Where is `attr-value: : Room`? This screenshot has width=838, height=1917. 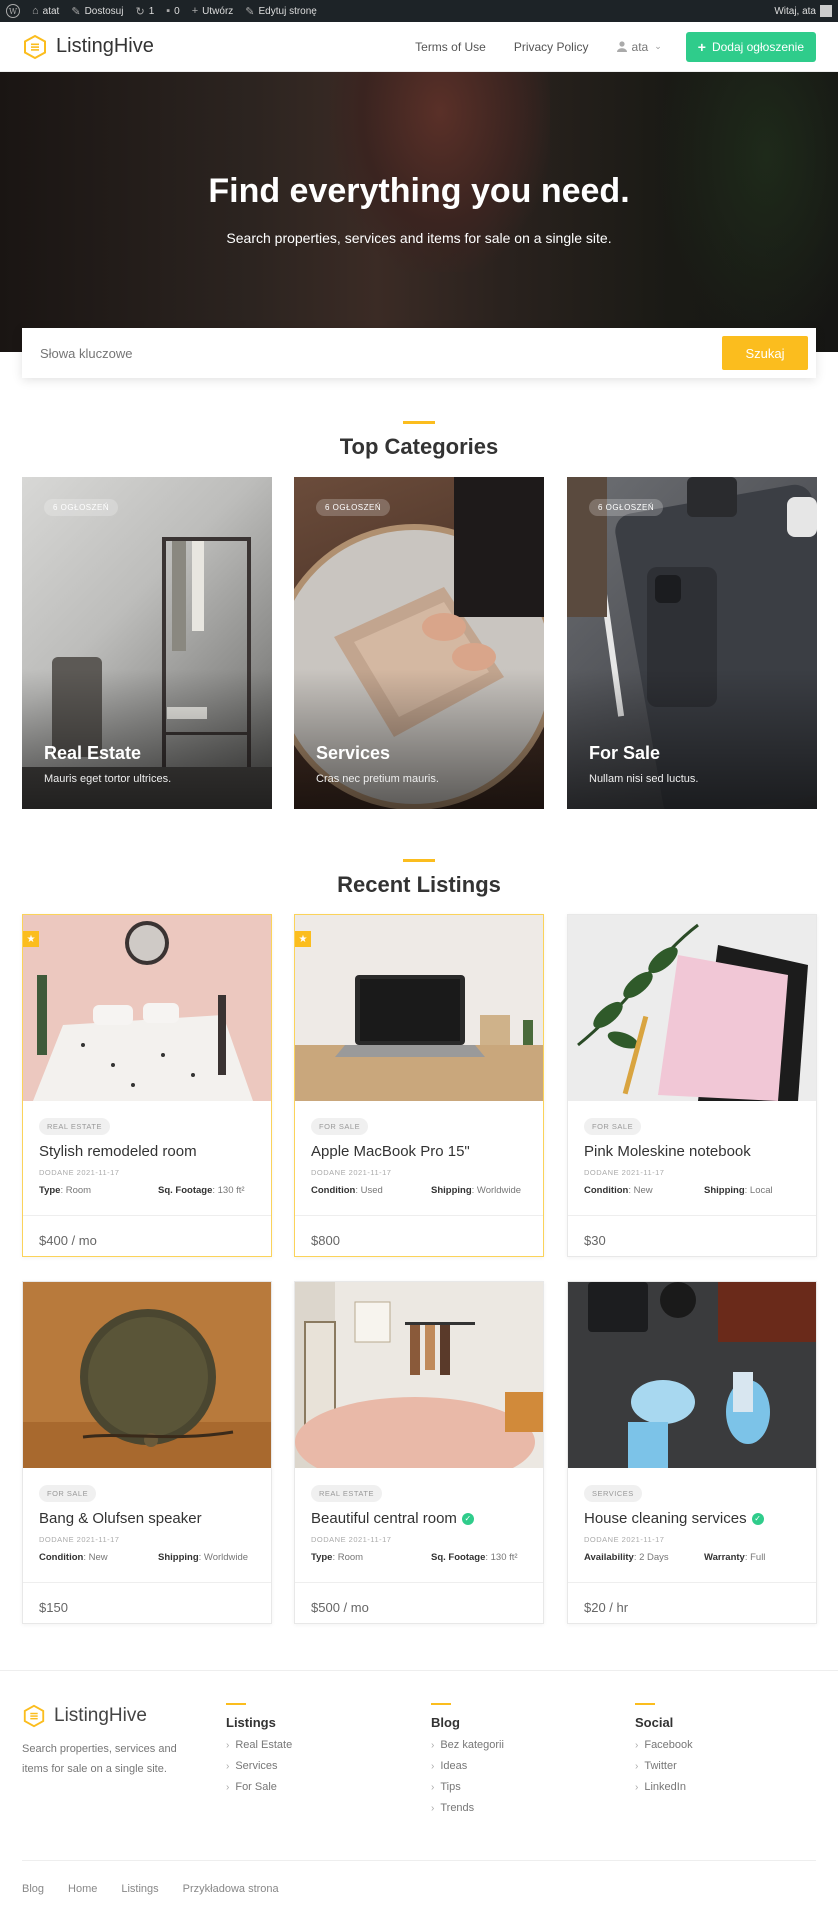
attr-value: : Room is located at coordinates (348, 1557).